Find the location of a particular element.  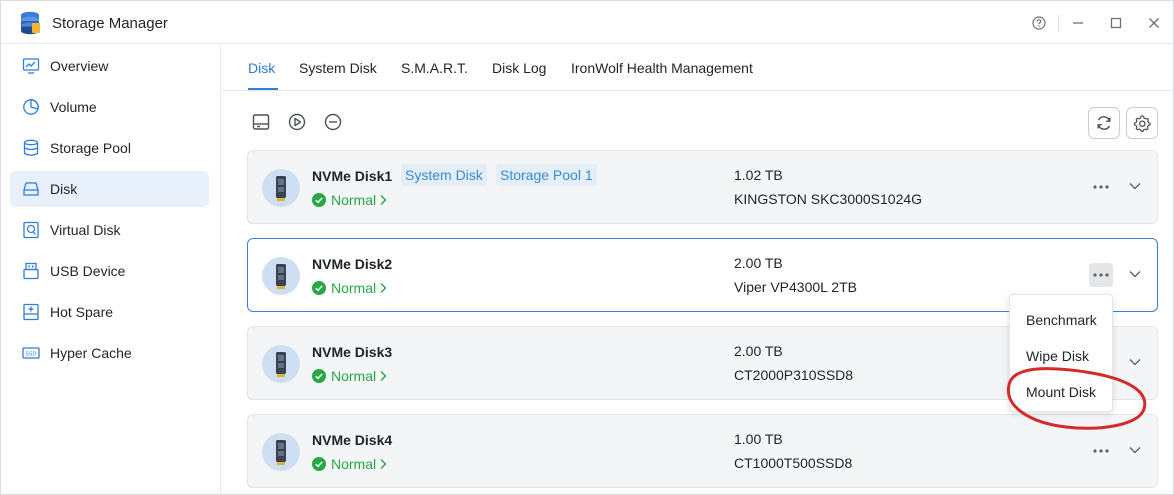

close-icon is located at coordinates (1154, 22).